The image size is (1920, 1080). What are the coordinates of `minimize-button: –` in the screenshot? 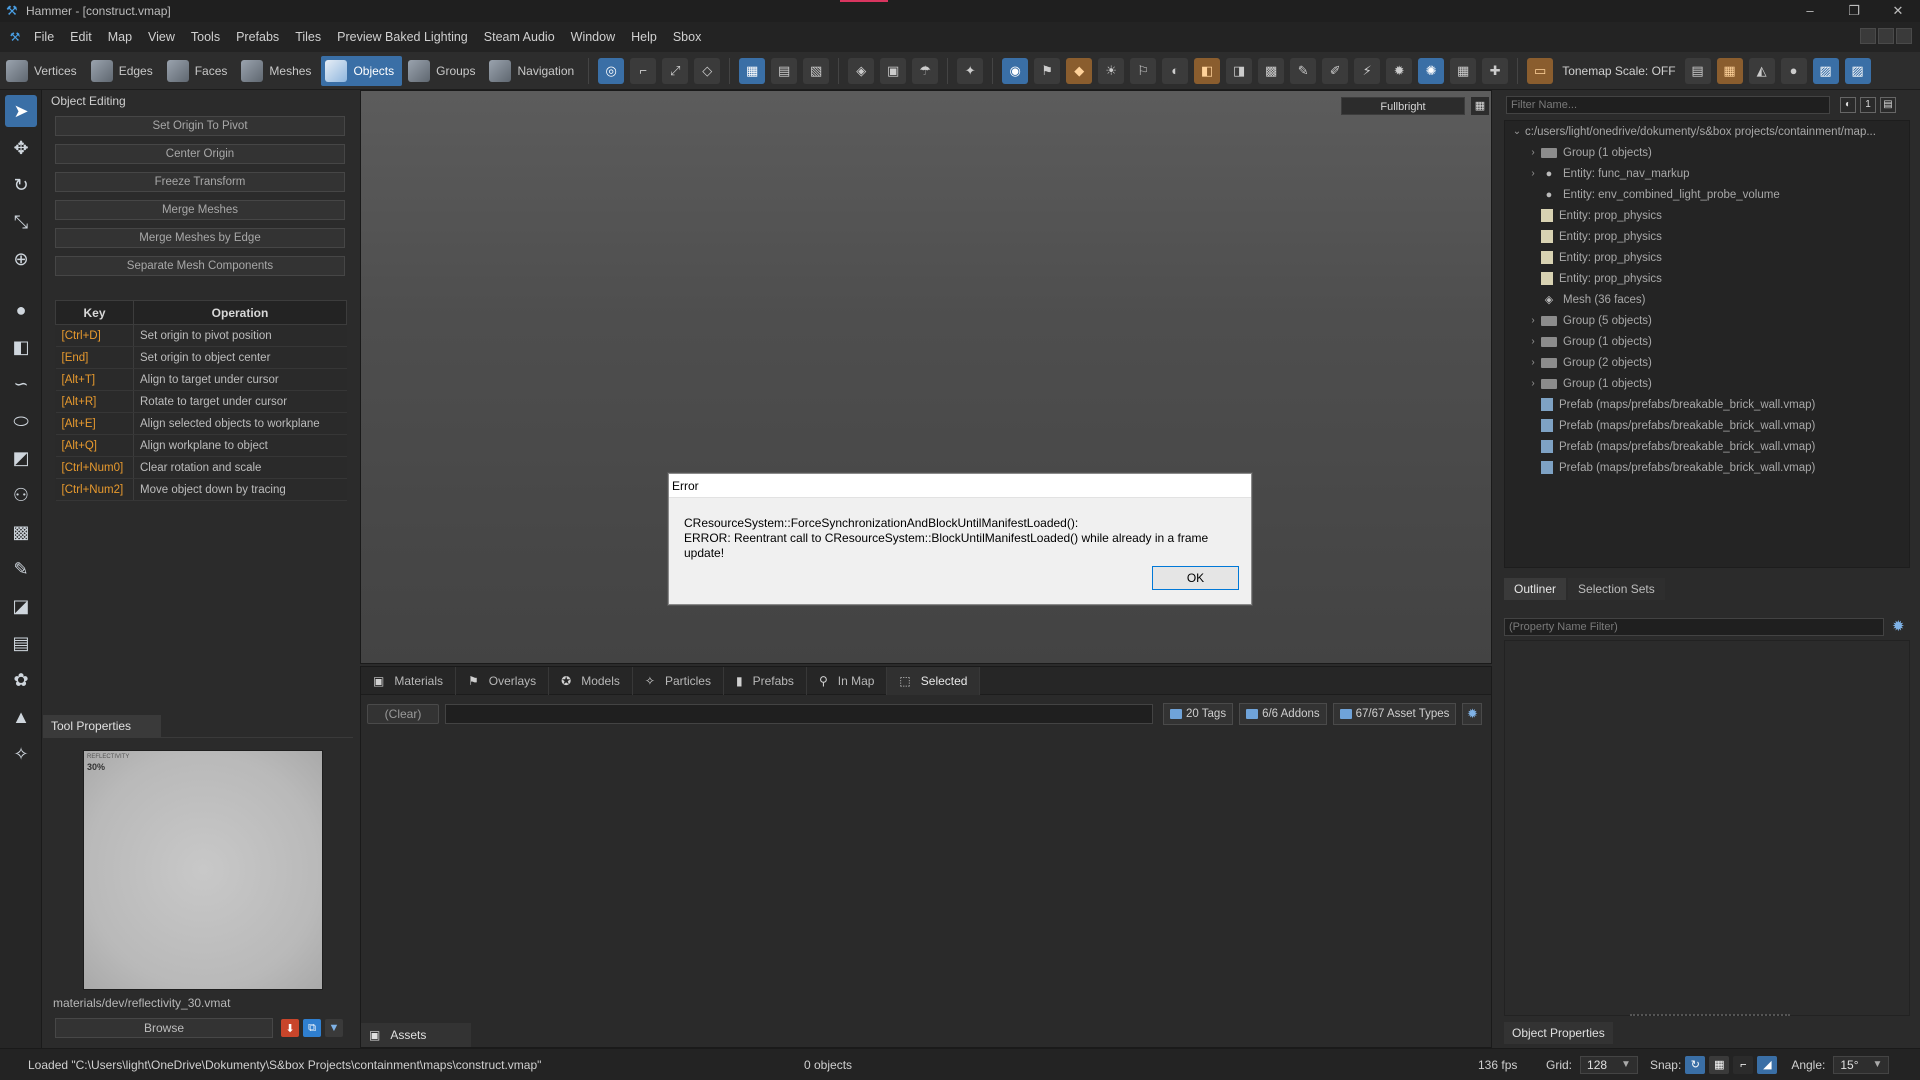 It's located at (1810, 11).